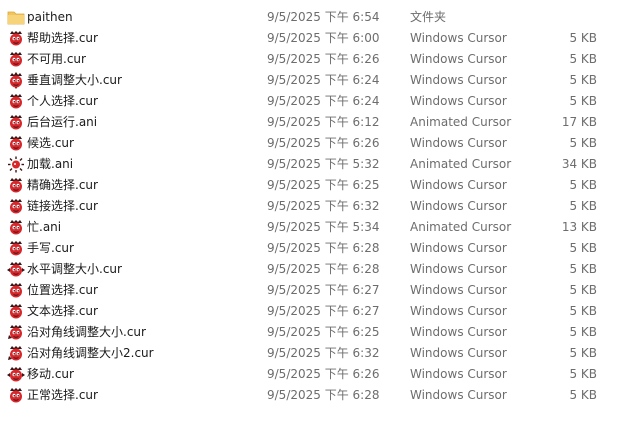 The image size is (642, 434). What do you see at coordinates (428, 17) in the screenshot?
I see `file-type: 文件夹` at bounding box center [428, 17].